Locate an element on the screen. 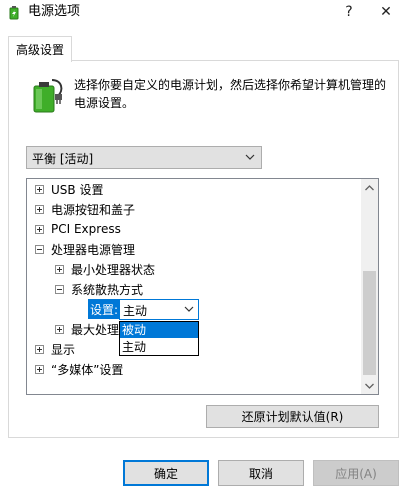 The width and height of the screenshot is (406, 496). tree-item-min-processor-state: 最小处理器状态 is located at coordinates (105, 269).